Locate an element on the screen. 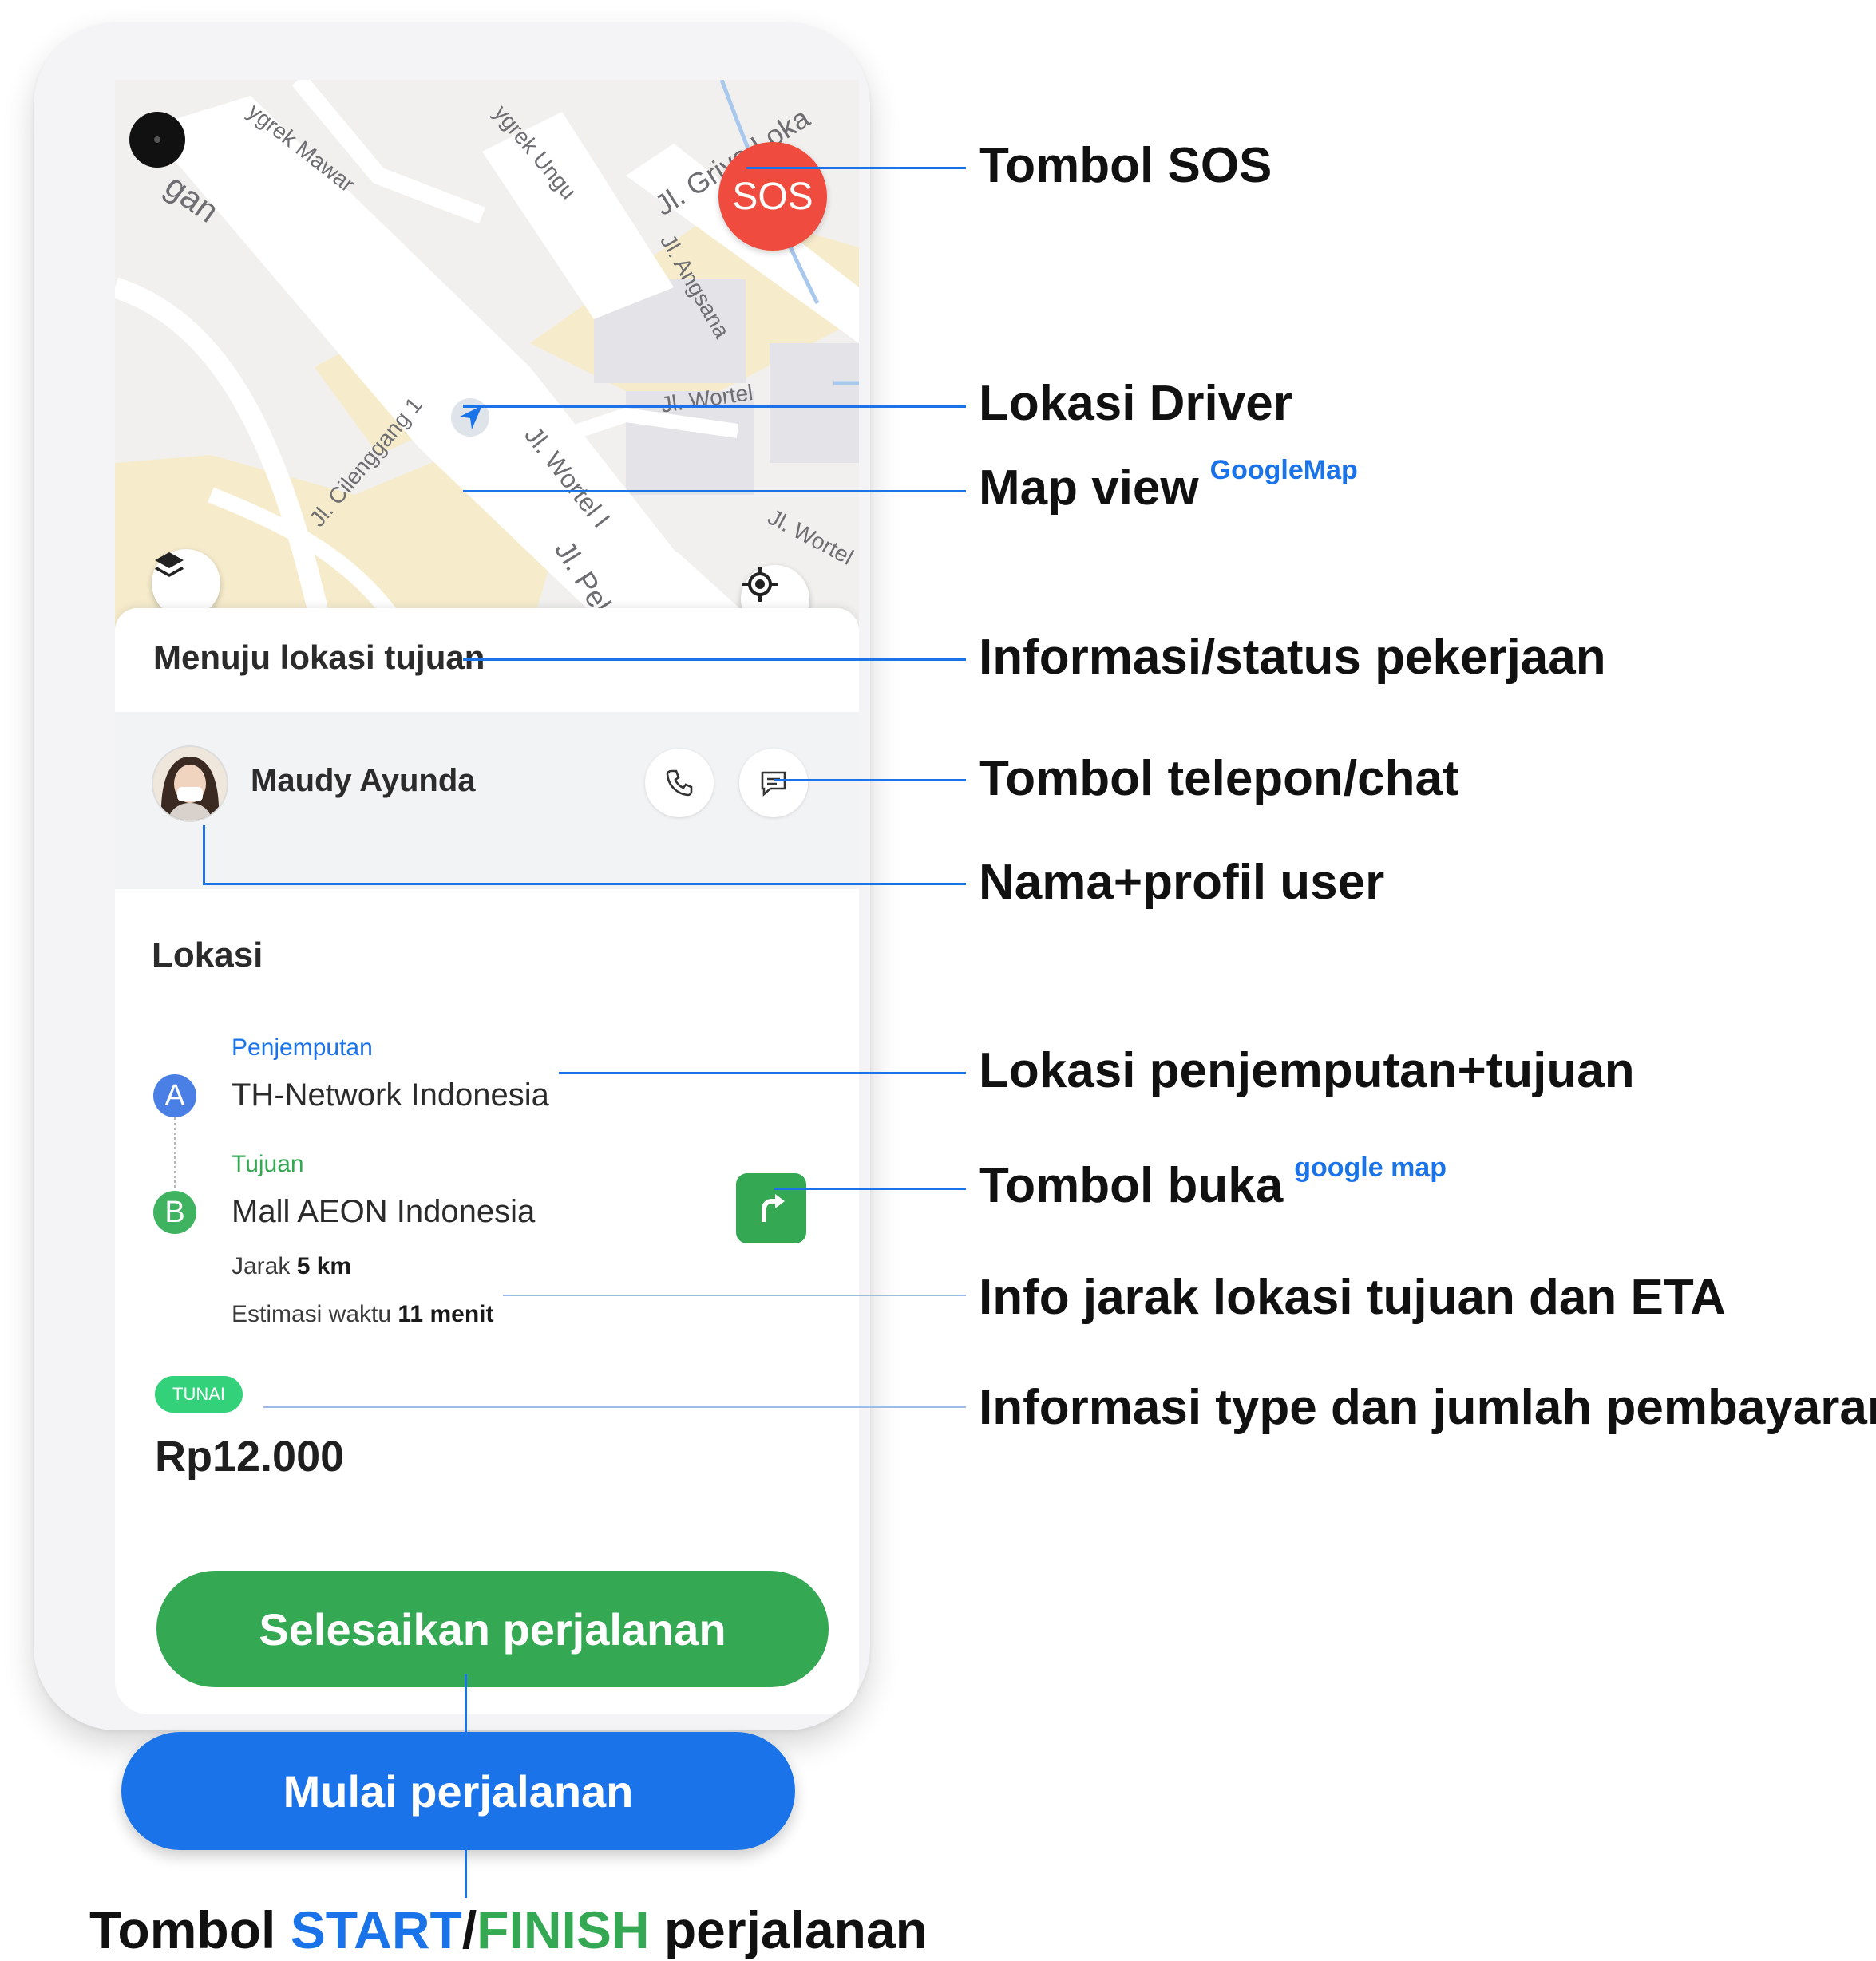  payment-amount: Rp12.000 is located at coordinates (250, 1457).